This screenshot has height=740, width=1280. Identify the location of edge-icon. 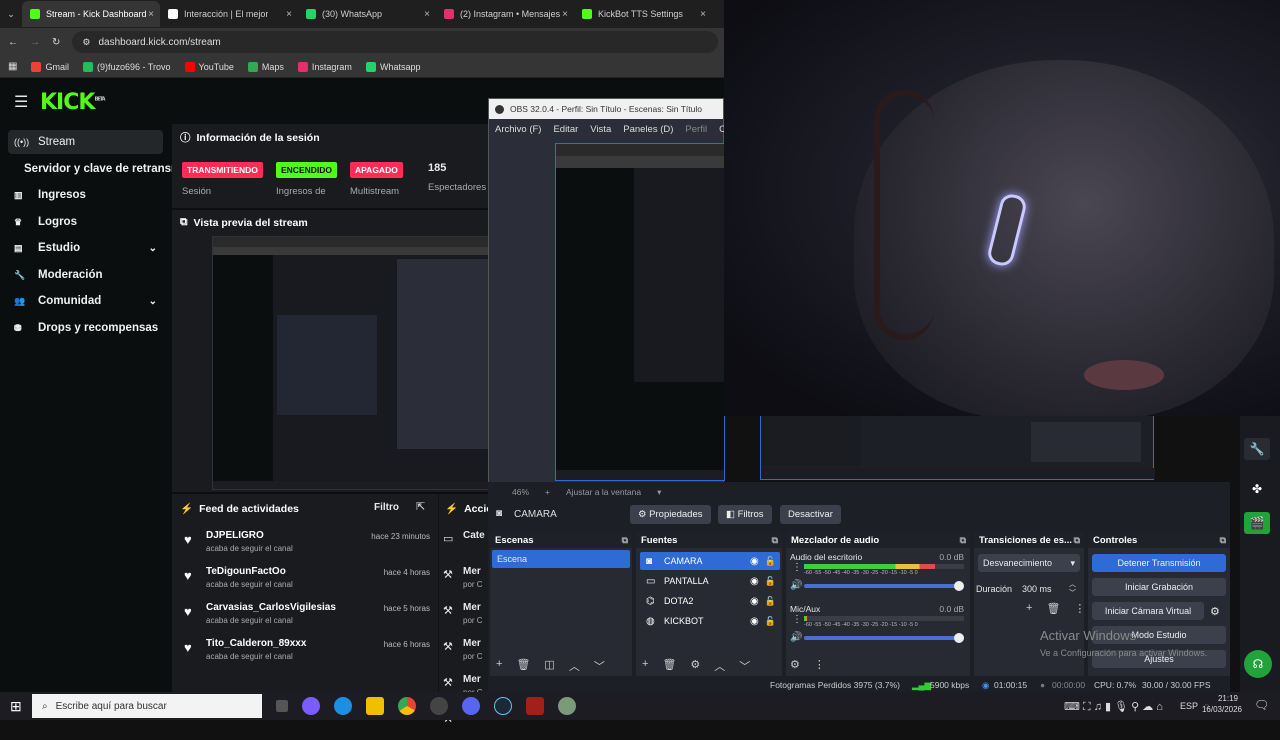
(343, 706).